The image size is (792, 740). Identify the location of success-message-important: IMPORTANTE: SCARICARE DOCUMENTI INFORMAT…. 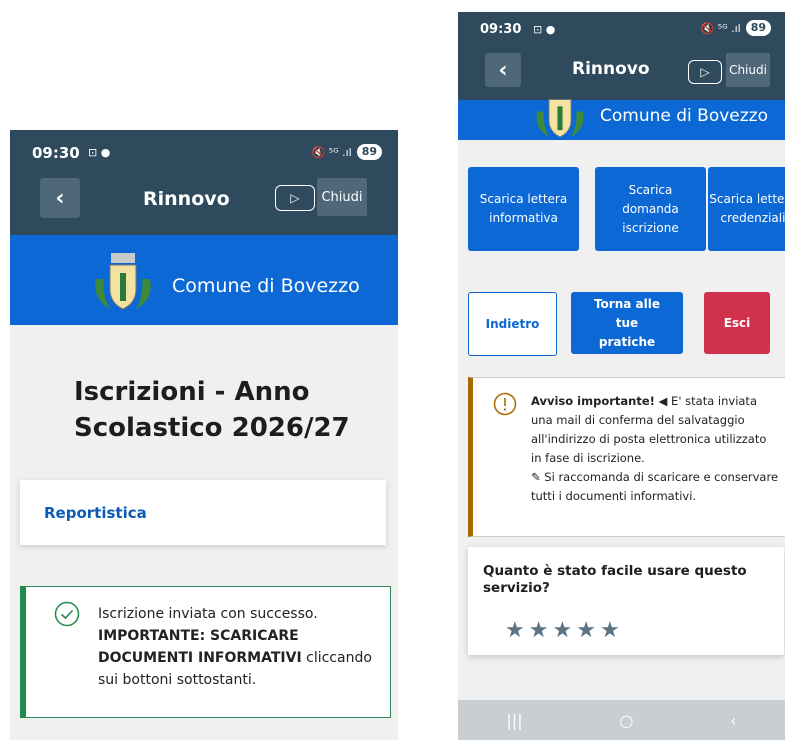
(200, 647).